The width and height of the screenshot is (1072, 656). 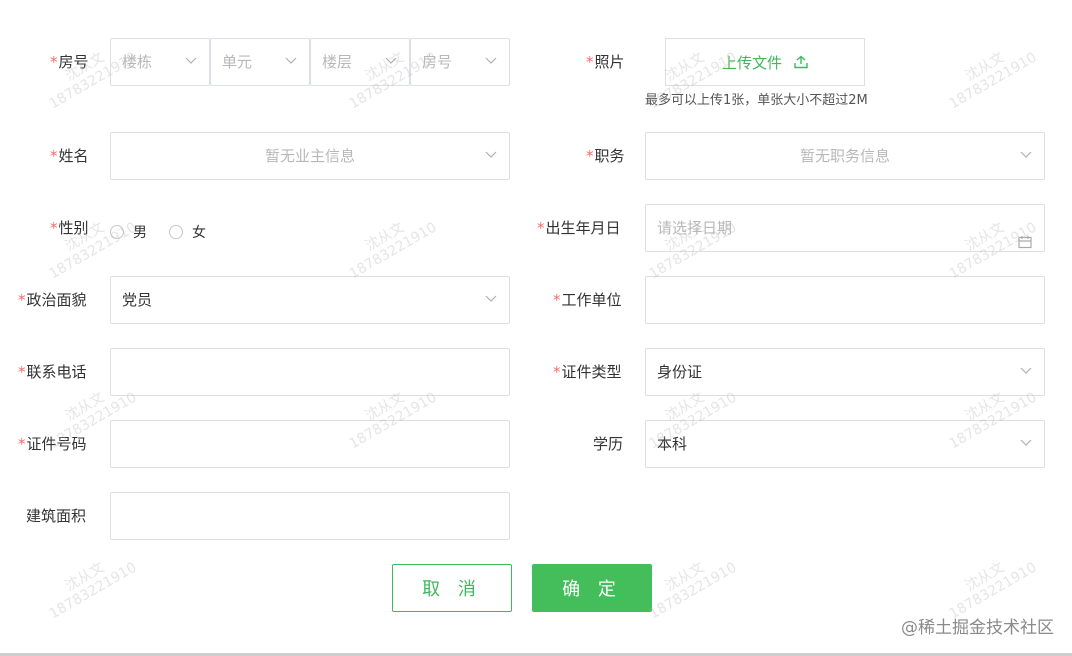 What do you see at coordinates (460, 62) in the screenshot?
I see `room-number-select: 房号` at bounding box center [460, 62].